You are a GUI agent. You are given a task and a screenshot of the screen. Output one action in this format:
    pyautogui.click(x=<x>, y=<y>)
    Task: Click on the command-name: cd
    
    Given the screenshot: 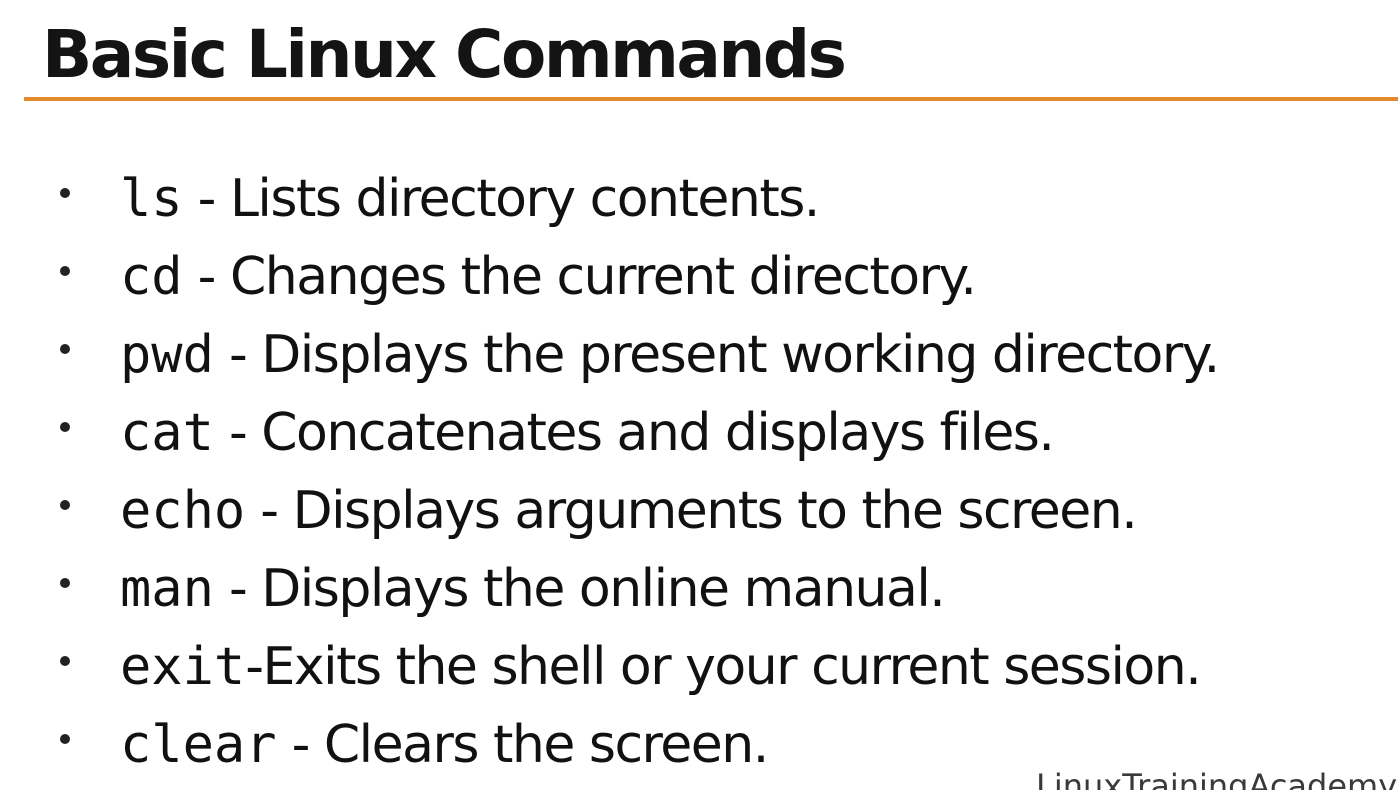 What is the action you would take?
    pyautogui.click(x=151, y=277)
    